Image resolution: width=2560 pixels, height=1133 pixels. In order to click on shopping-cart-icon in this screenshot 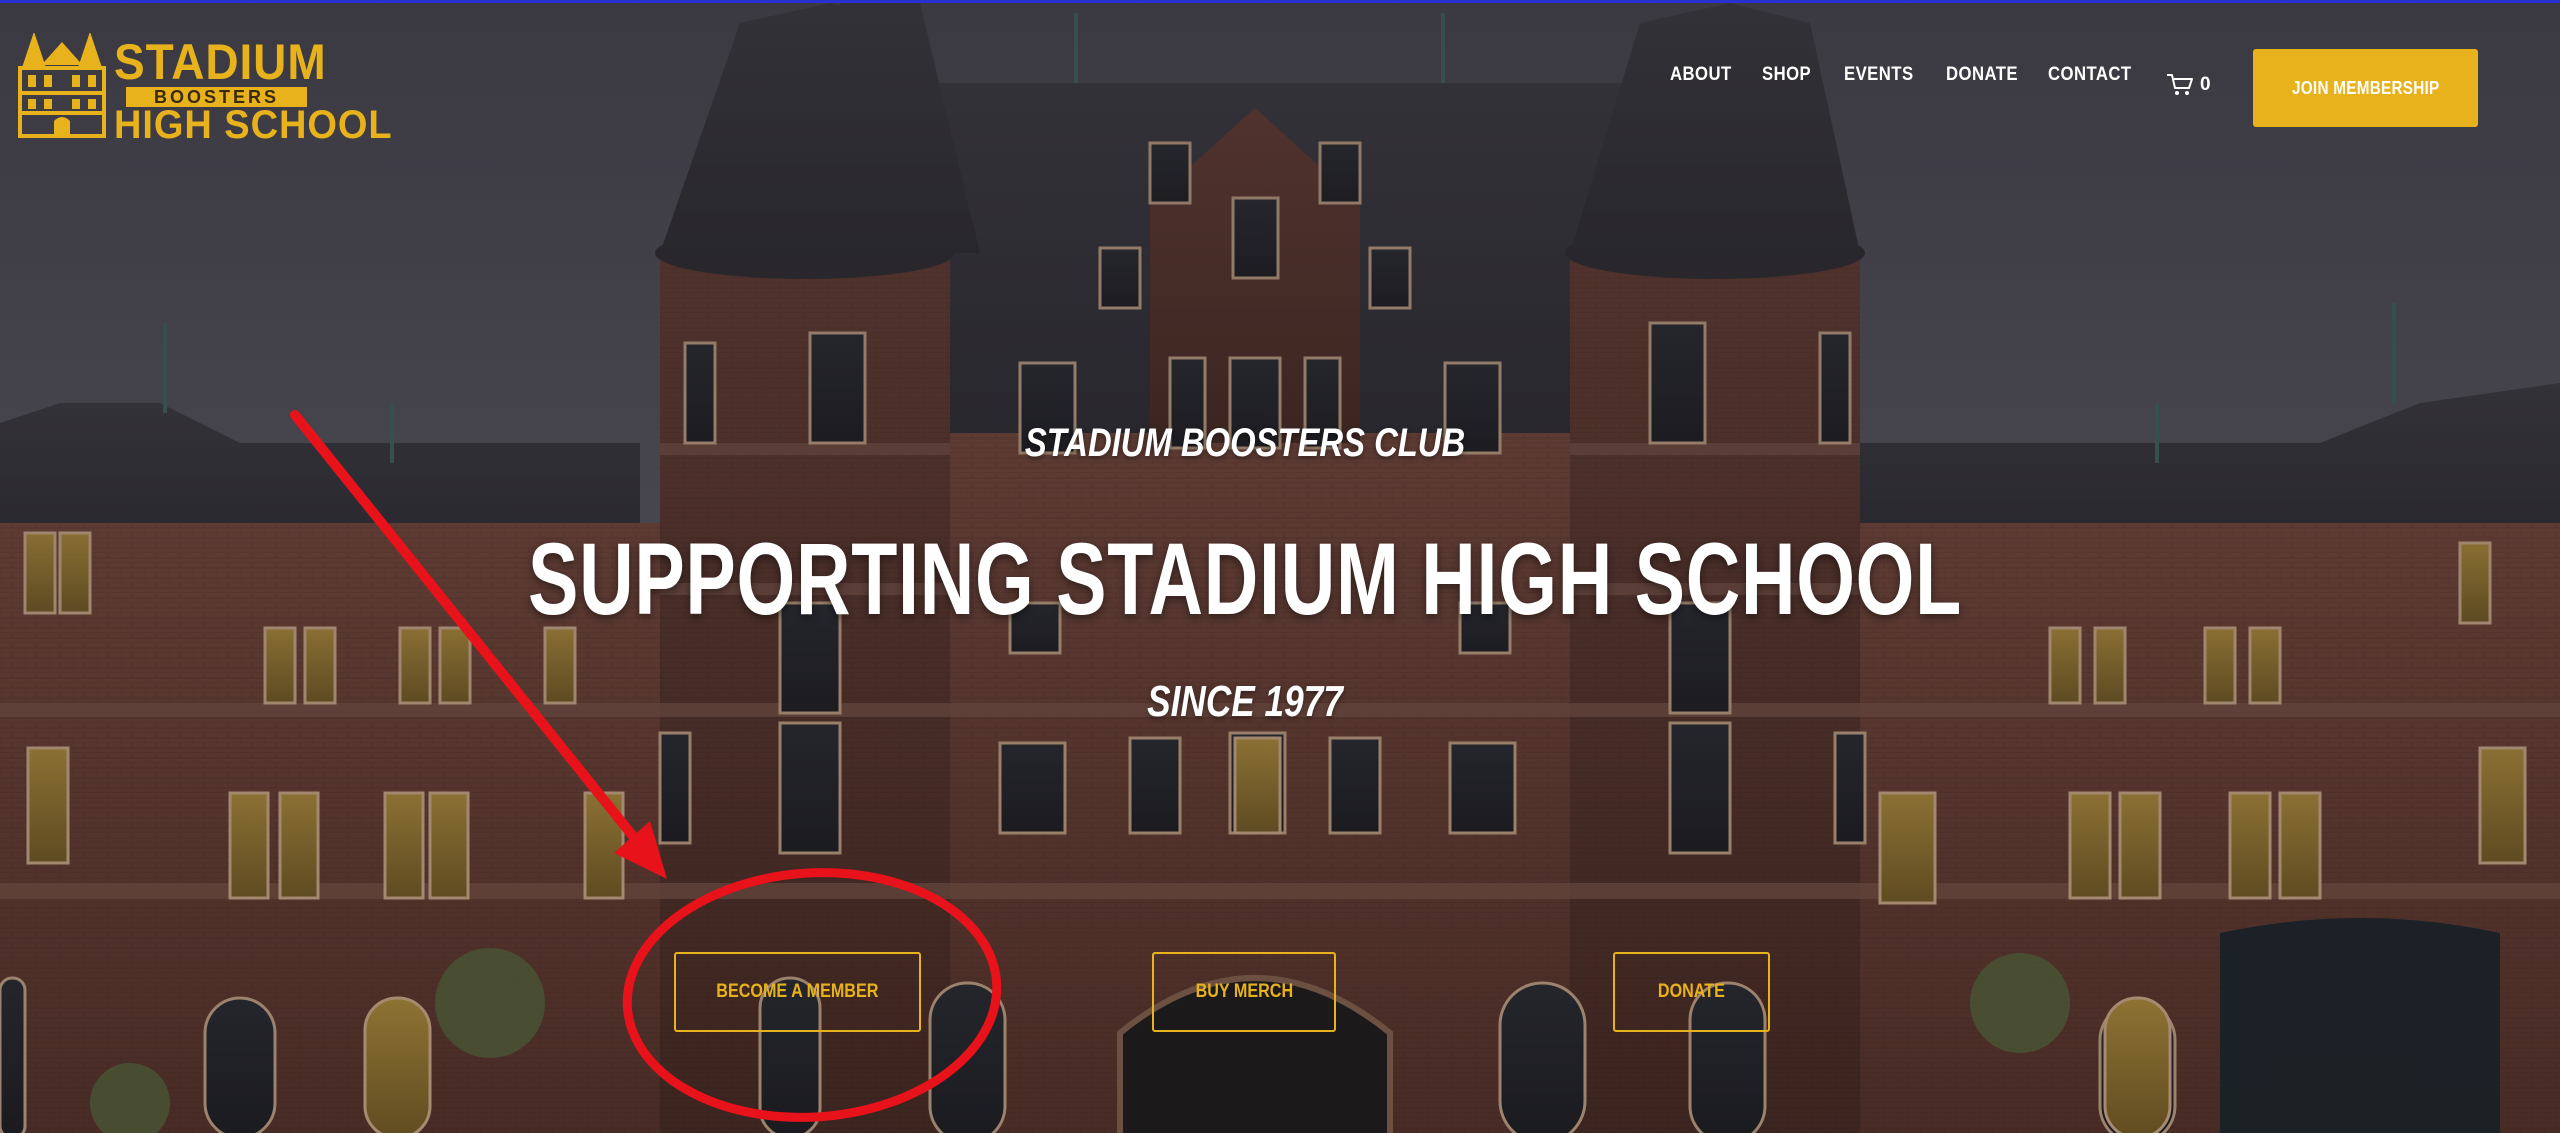, I will do `click(2180, 84)`.